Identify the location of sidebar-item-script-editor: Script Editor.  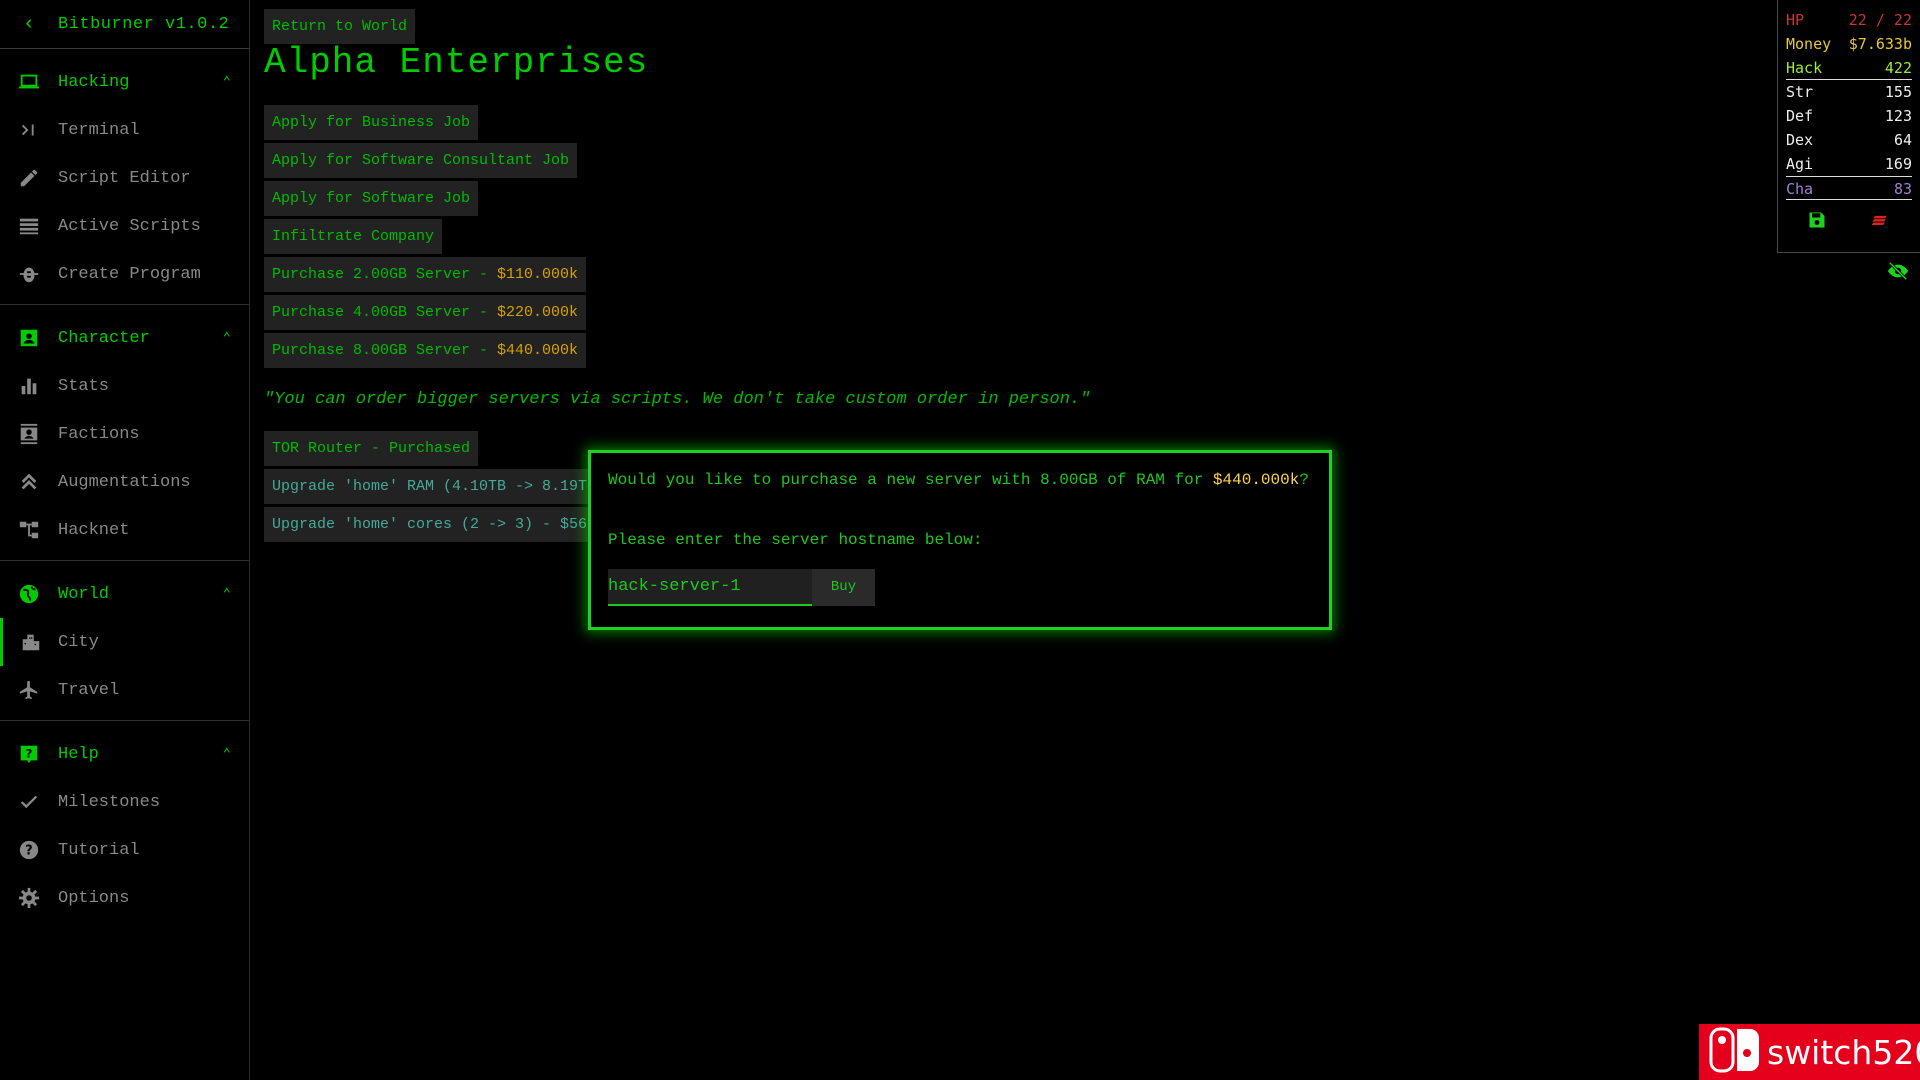
(124, 178).